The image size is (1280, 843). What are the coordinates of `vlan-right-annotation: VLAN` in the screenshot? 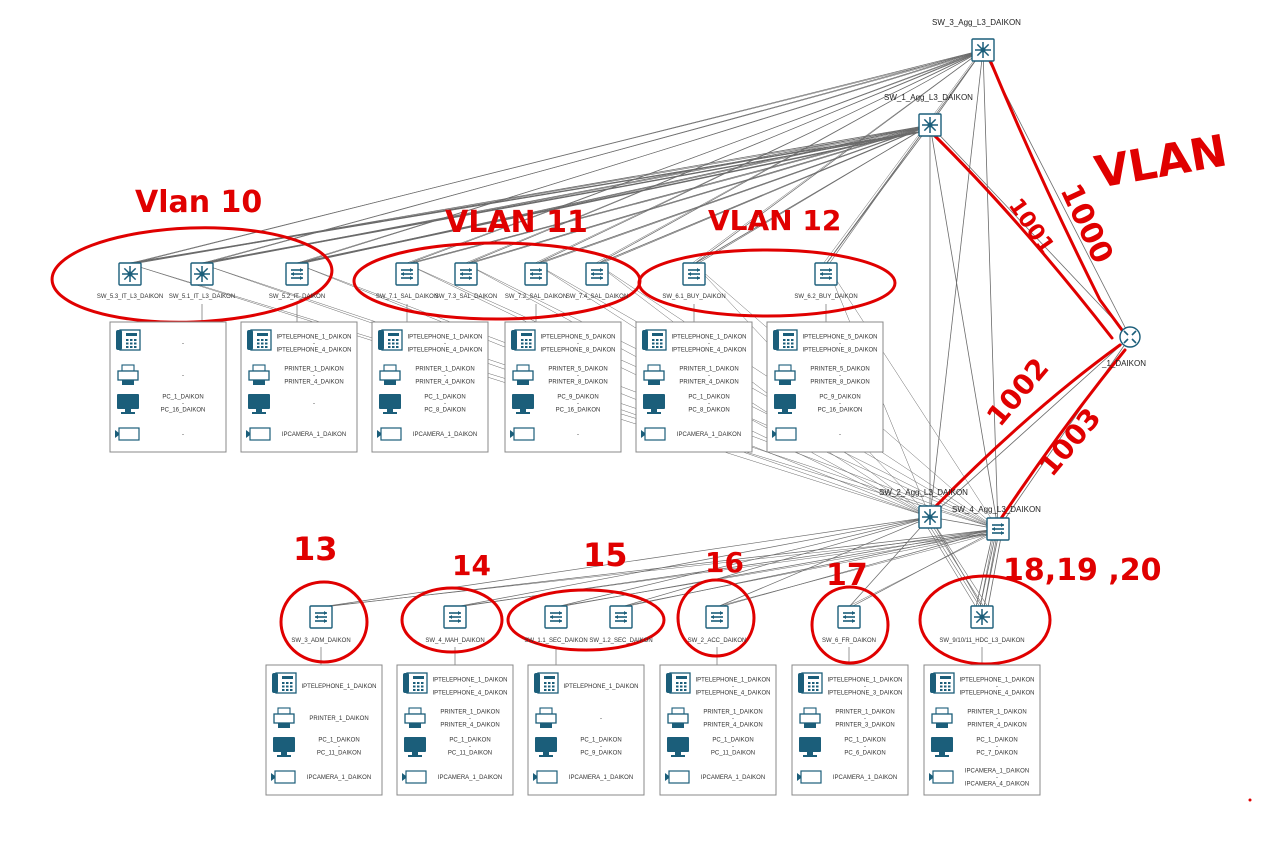 It's located at (1161, 162).